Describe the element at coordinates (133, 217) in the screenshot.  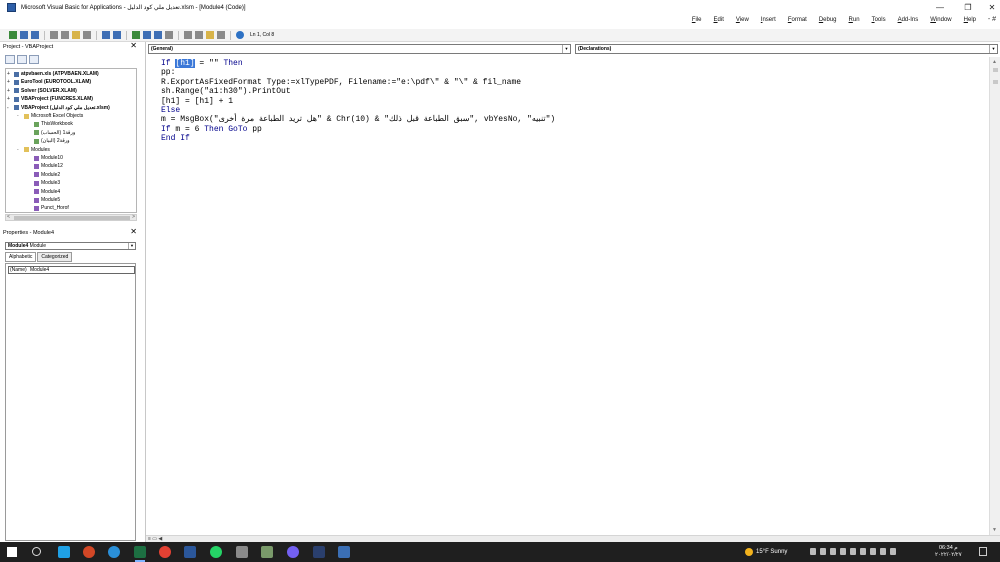
I see `scroll-right-icon: >` at that location.